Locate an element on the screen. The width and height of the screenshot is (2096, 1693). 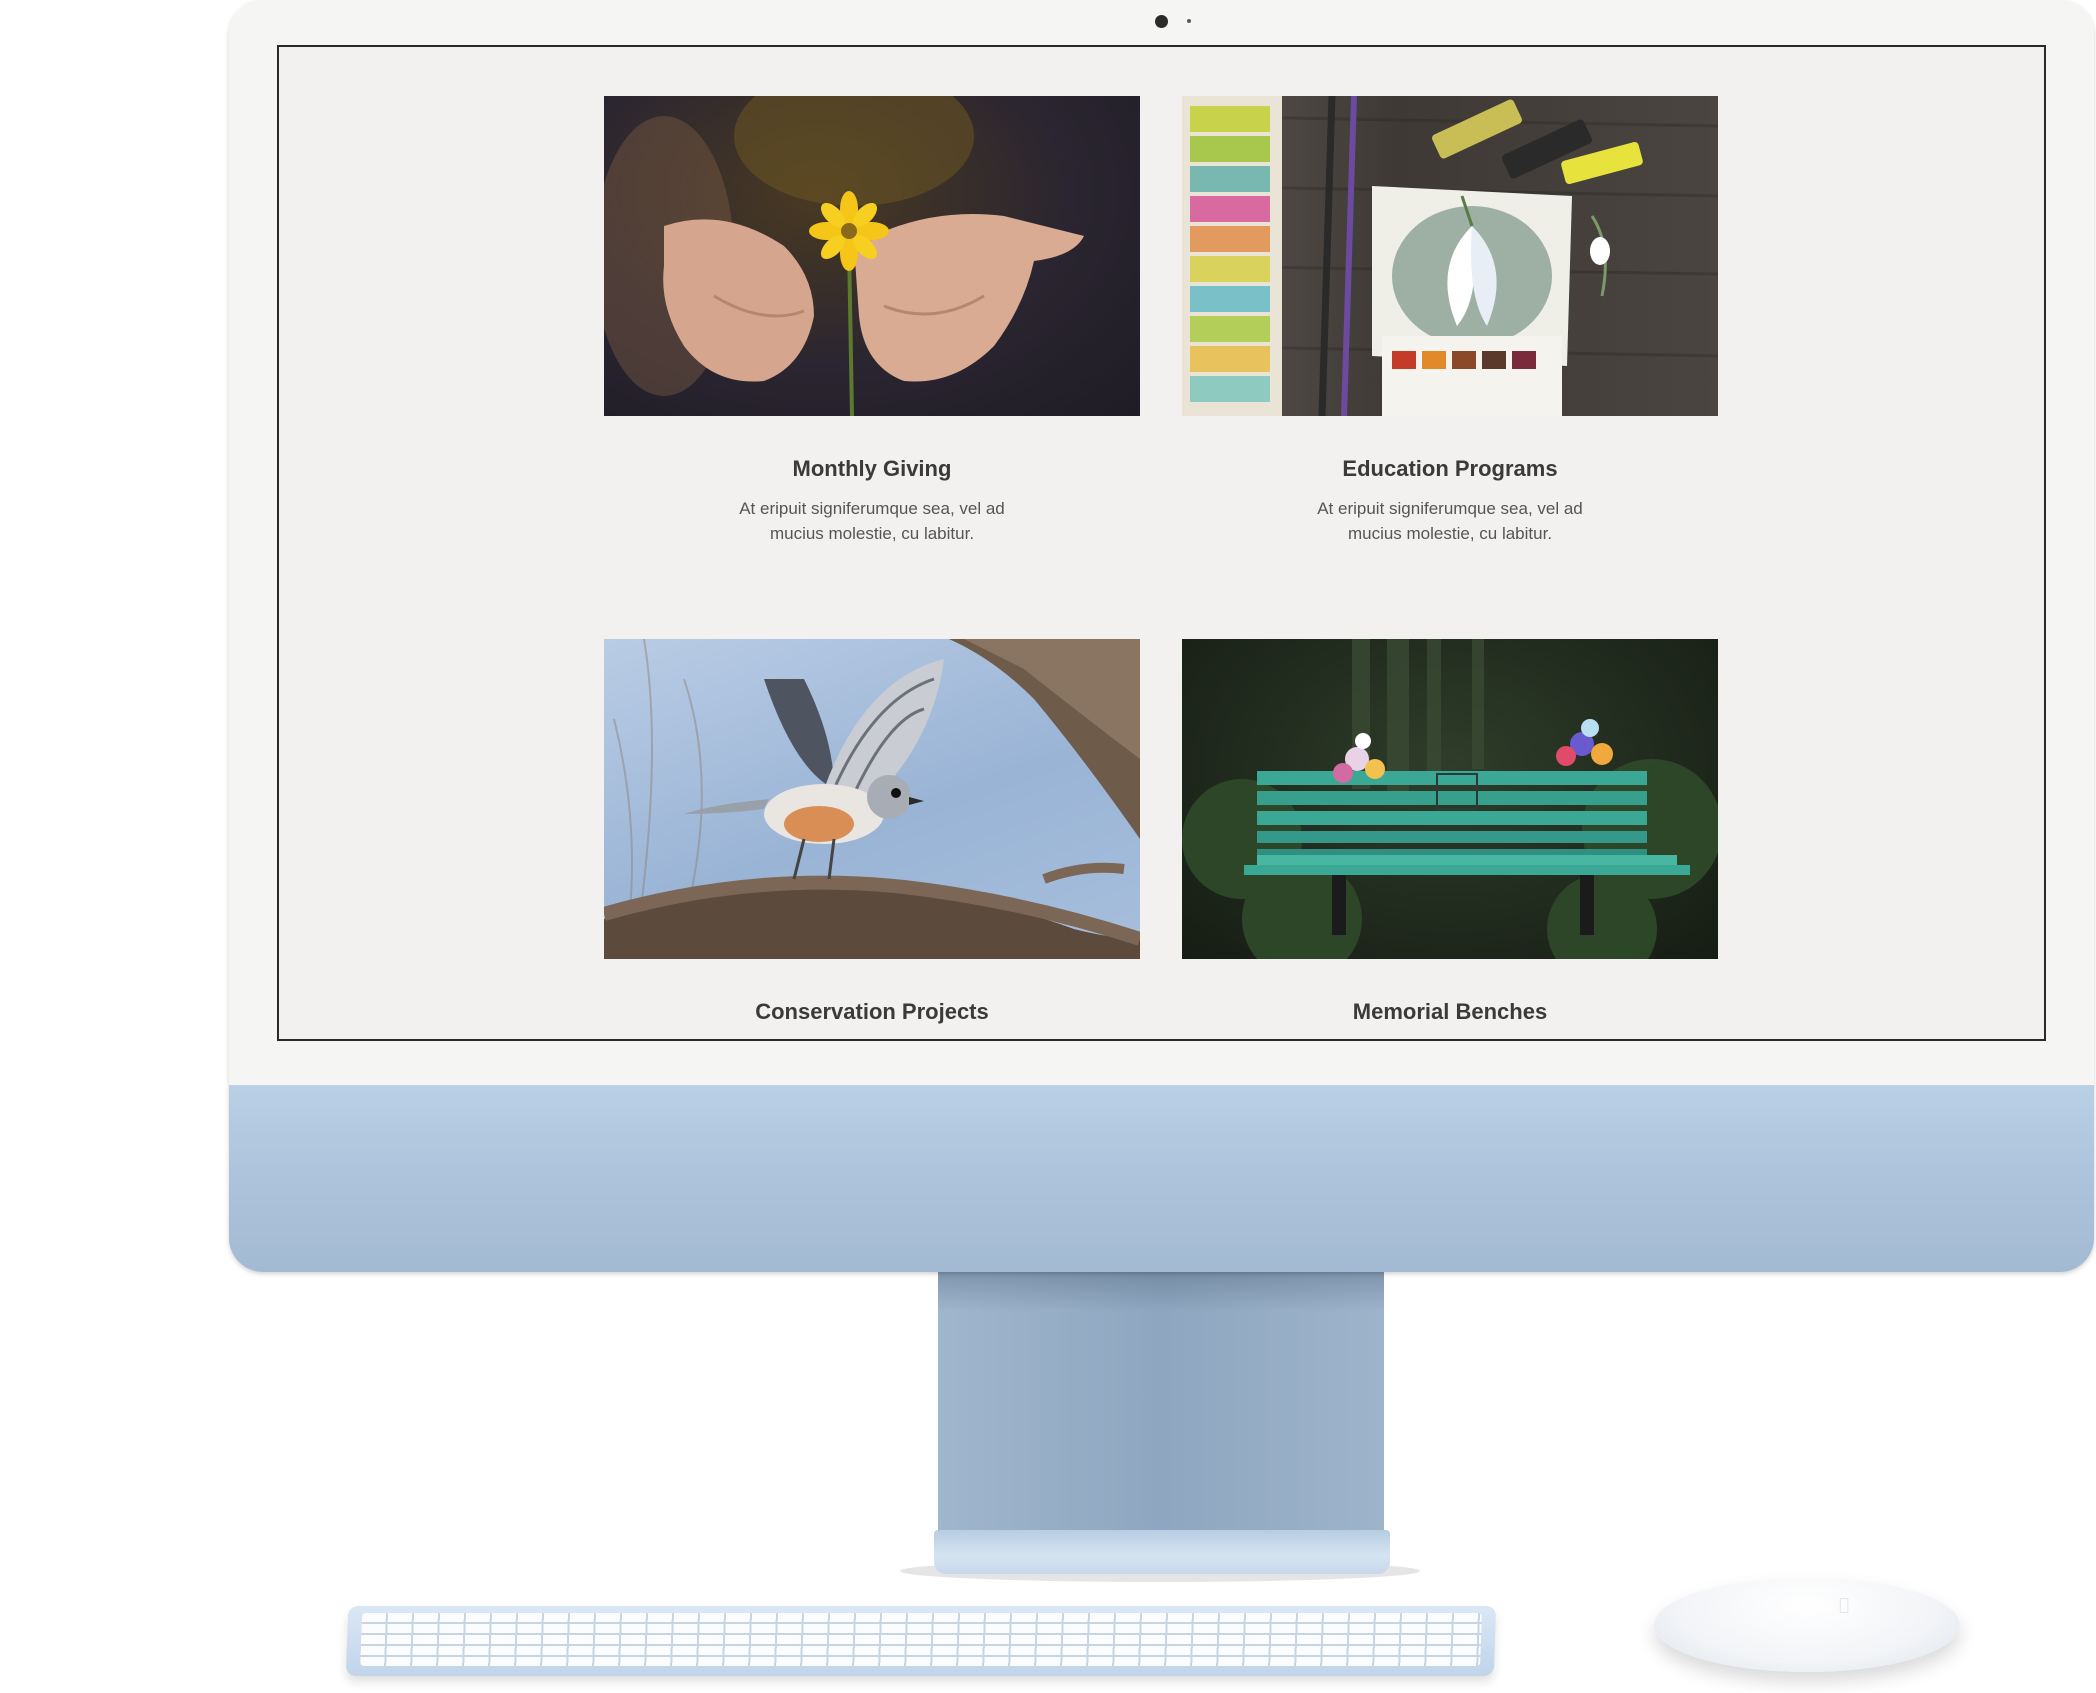
watercolor-illustration is located at coordinates (1450, 256).